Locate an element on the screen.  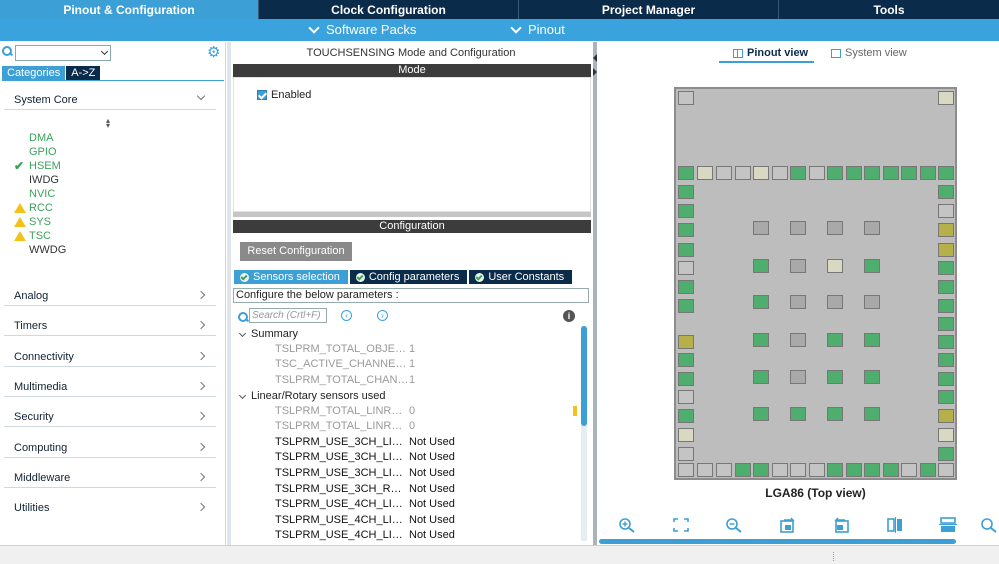
group-system-core: System Core is located at coordinates (110, 100).